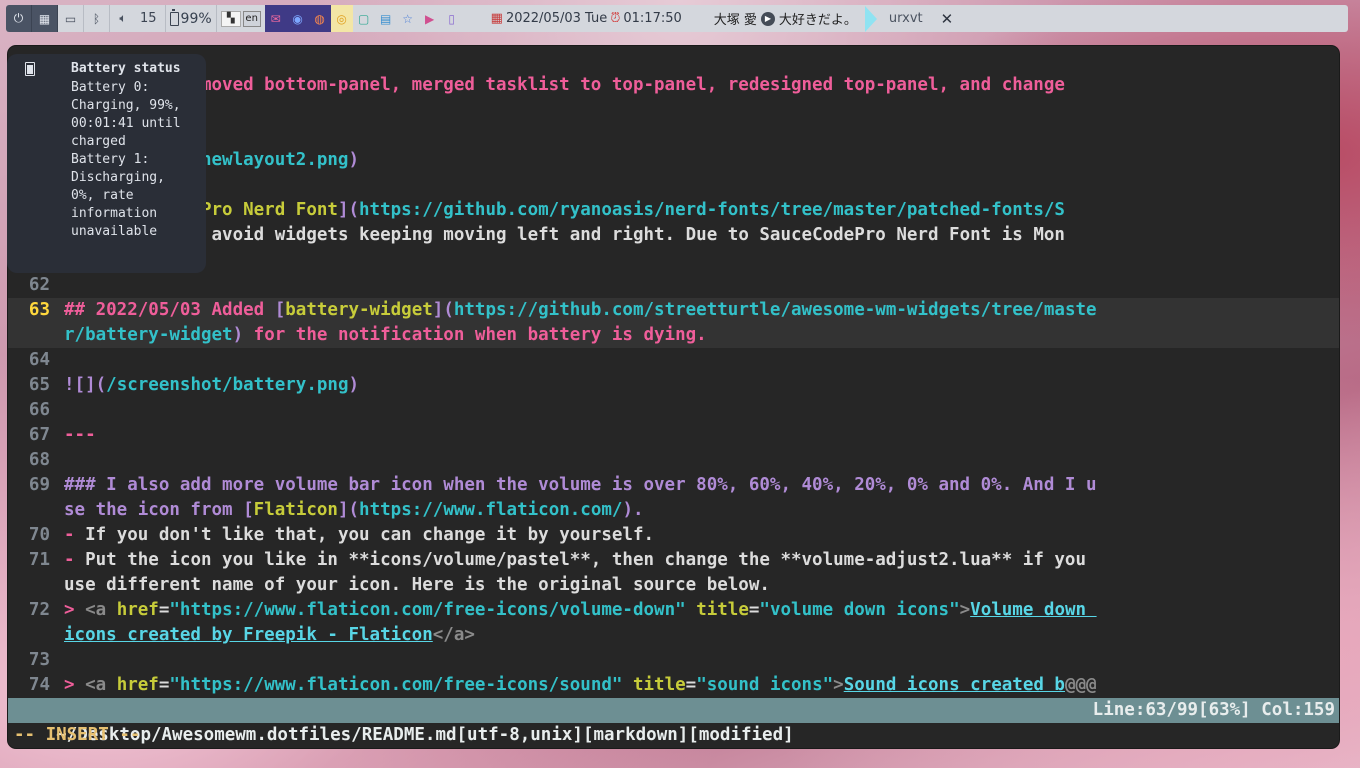 The width and height of the screenshot is (1360, 768). Describe the element at coordinates (39, 285) in the screenshot. I see `line-number: 62` at that location.